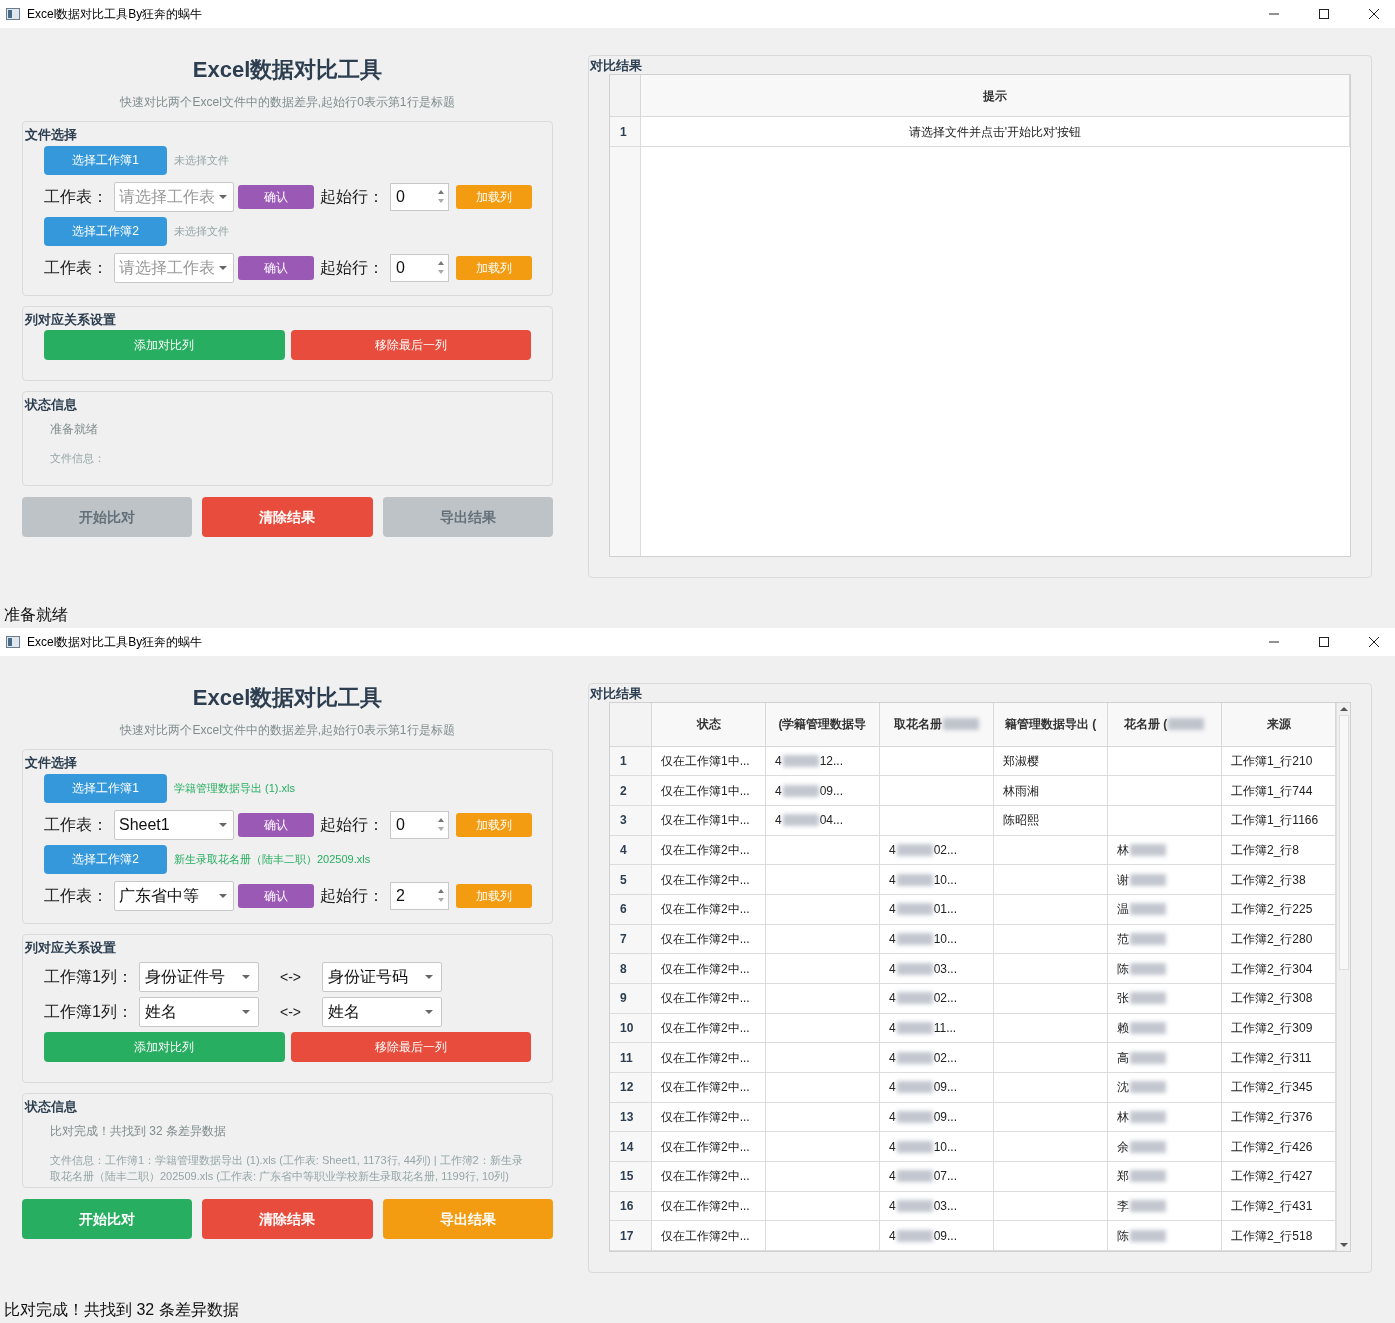 The width and height of the screenshot is (1395, 1323). What do you see at coordinates (1123, 1117) in the screenshot?
I see `cell-text: 林` at bounding box center [1123, 1117].